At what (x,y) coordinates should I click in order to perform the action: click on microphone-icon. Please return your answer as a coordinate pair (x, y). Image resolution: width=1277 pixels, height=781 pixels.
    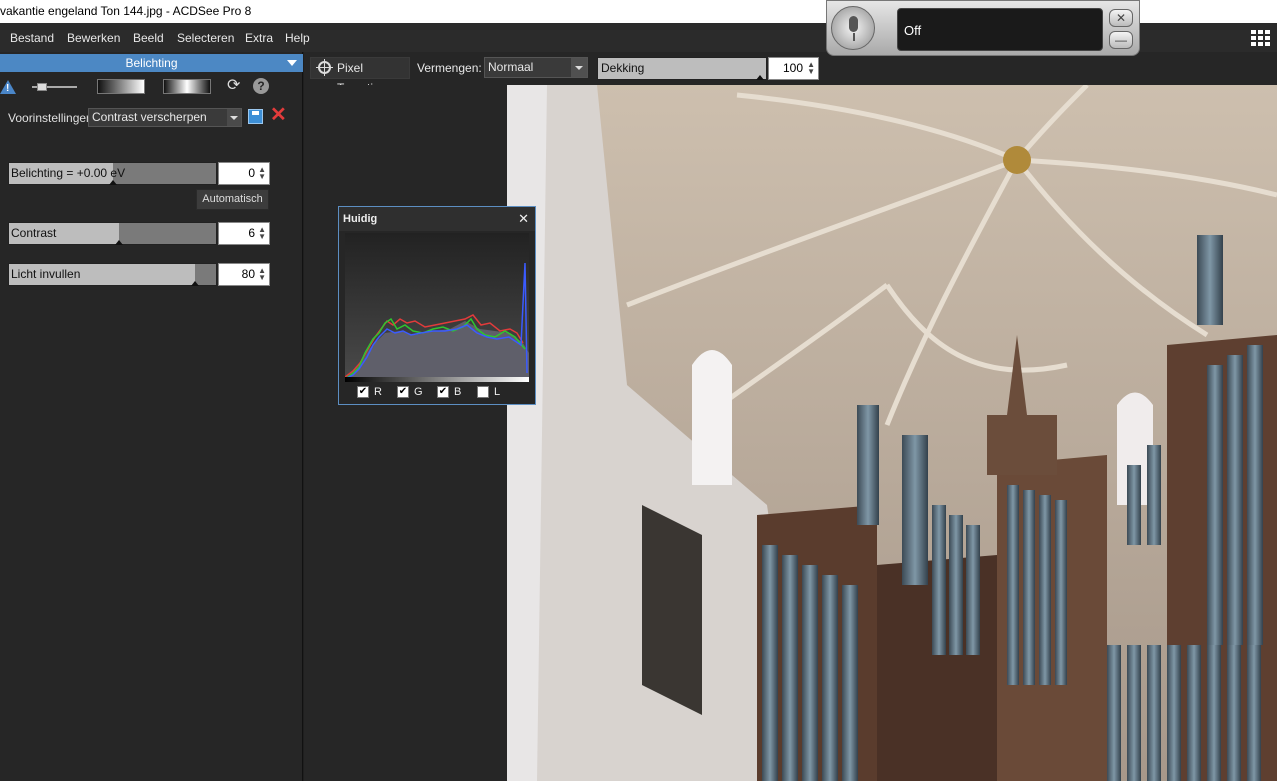
    Looking at the image, I should click on (853, 28).